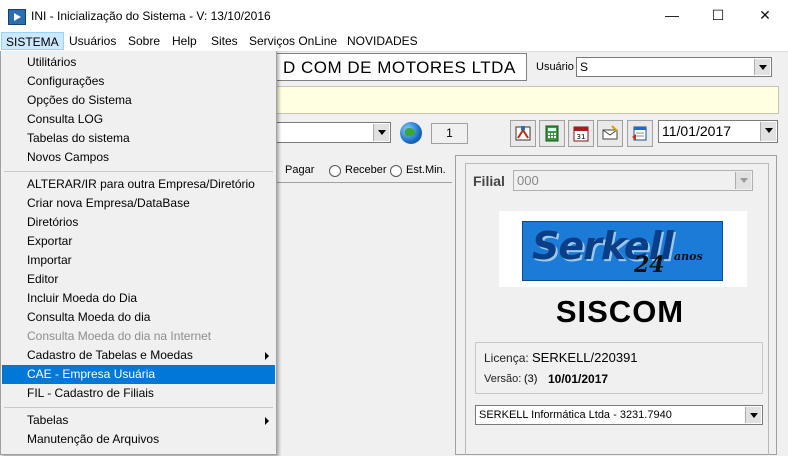  Describe the element at coordinates (138, 317) in the screenshot. I see `menu-item-consulta-moeda: Consulta Moeda do dia` at that location.